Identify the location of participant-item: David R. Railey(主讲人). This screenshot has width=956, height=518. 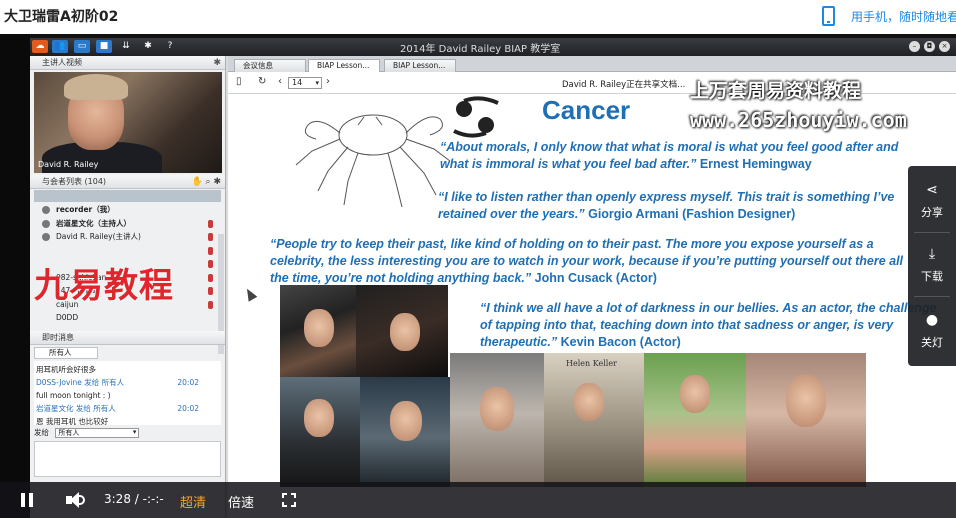
(127, 237).